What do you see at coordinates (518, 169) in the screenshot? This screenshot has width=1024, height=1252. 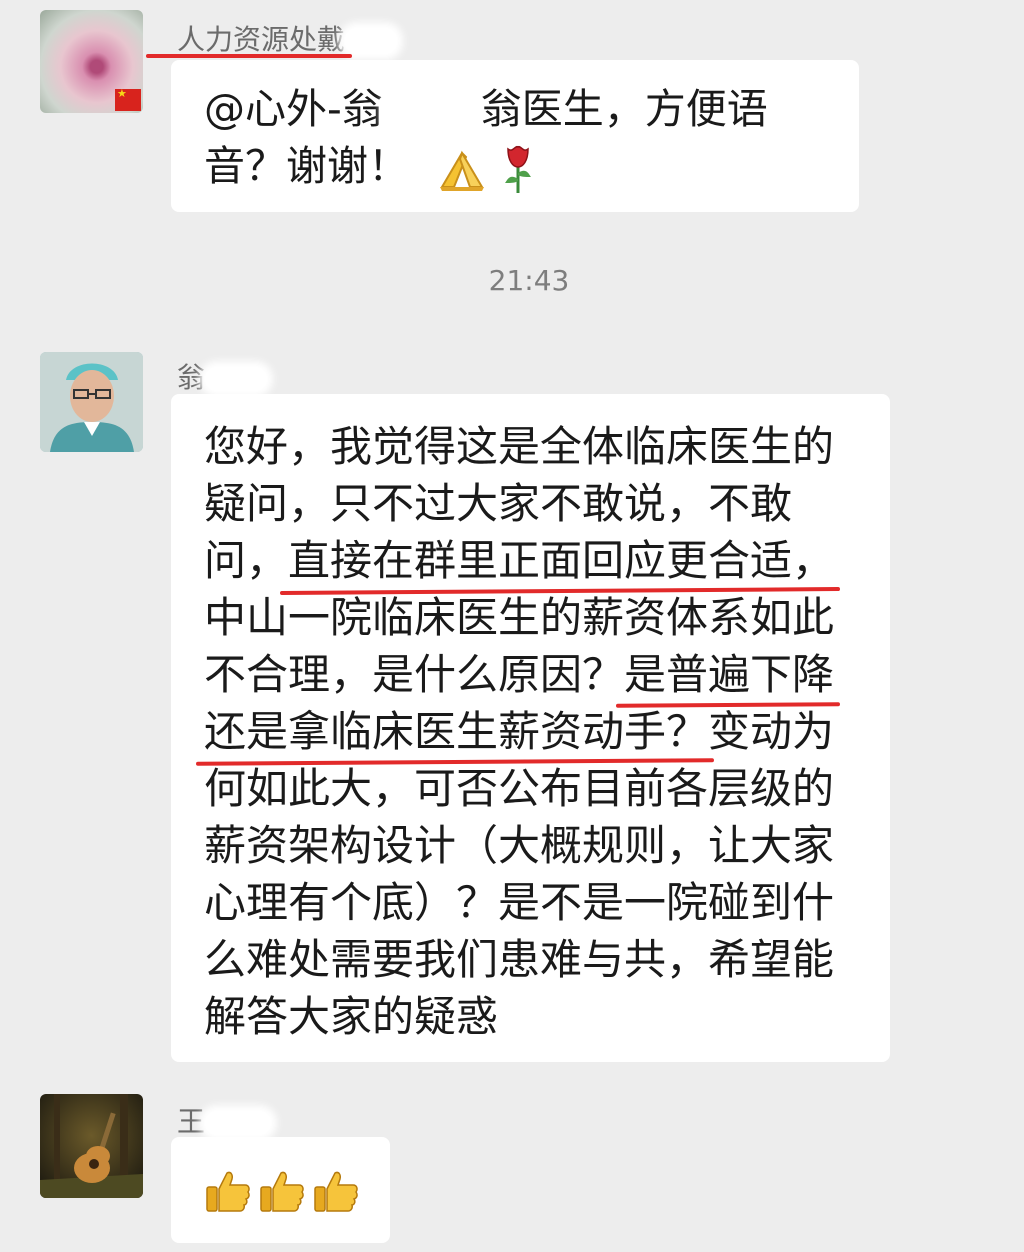 I see `rose-emoji-icon` at bounding box center [518, 169].